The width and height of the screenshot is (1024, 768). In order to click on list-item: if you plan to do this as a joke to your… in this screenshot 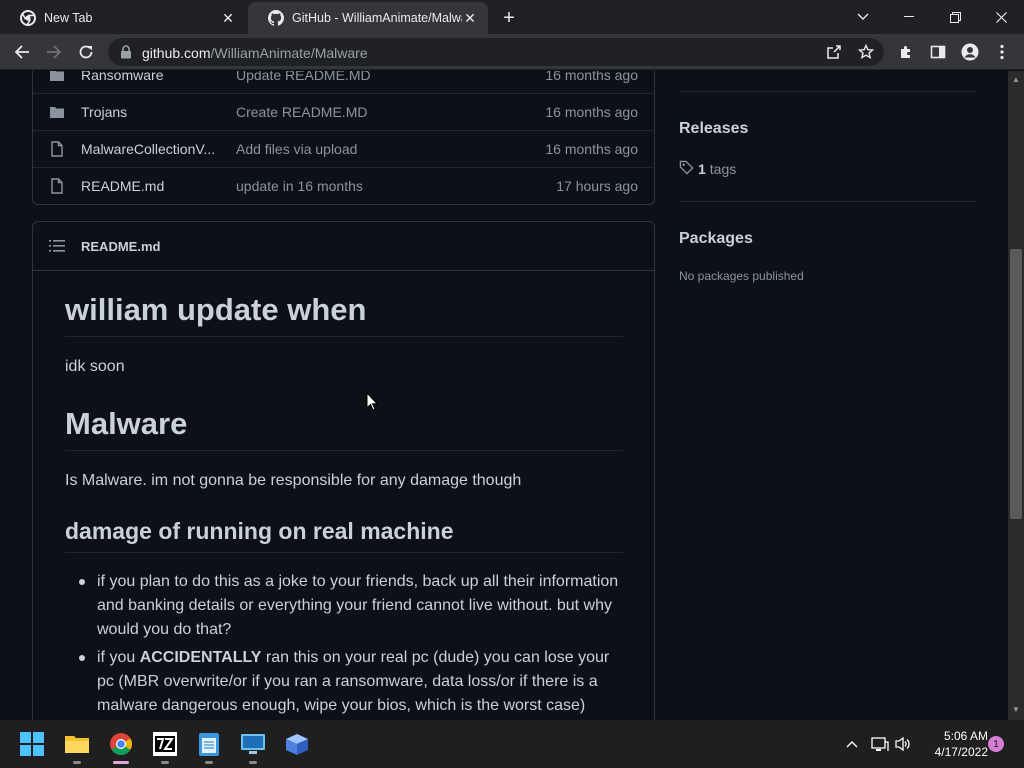, I will do `click(344, 606)`.